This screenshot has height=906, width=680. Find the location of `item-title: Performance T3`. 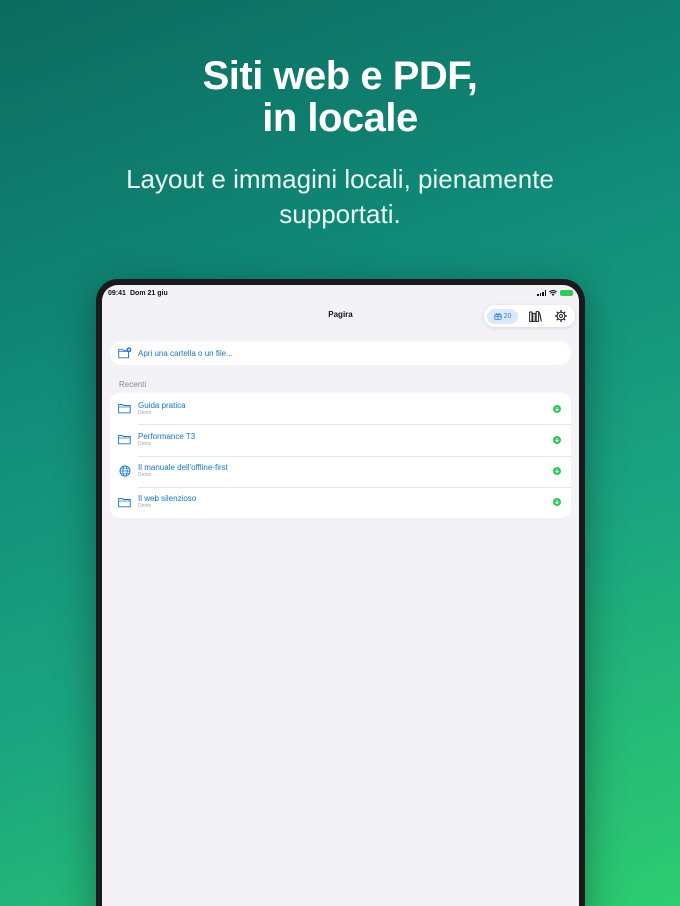

item-title: Performance T3 is located at coordinates (167, 436).